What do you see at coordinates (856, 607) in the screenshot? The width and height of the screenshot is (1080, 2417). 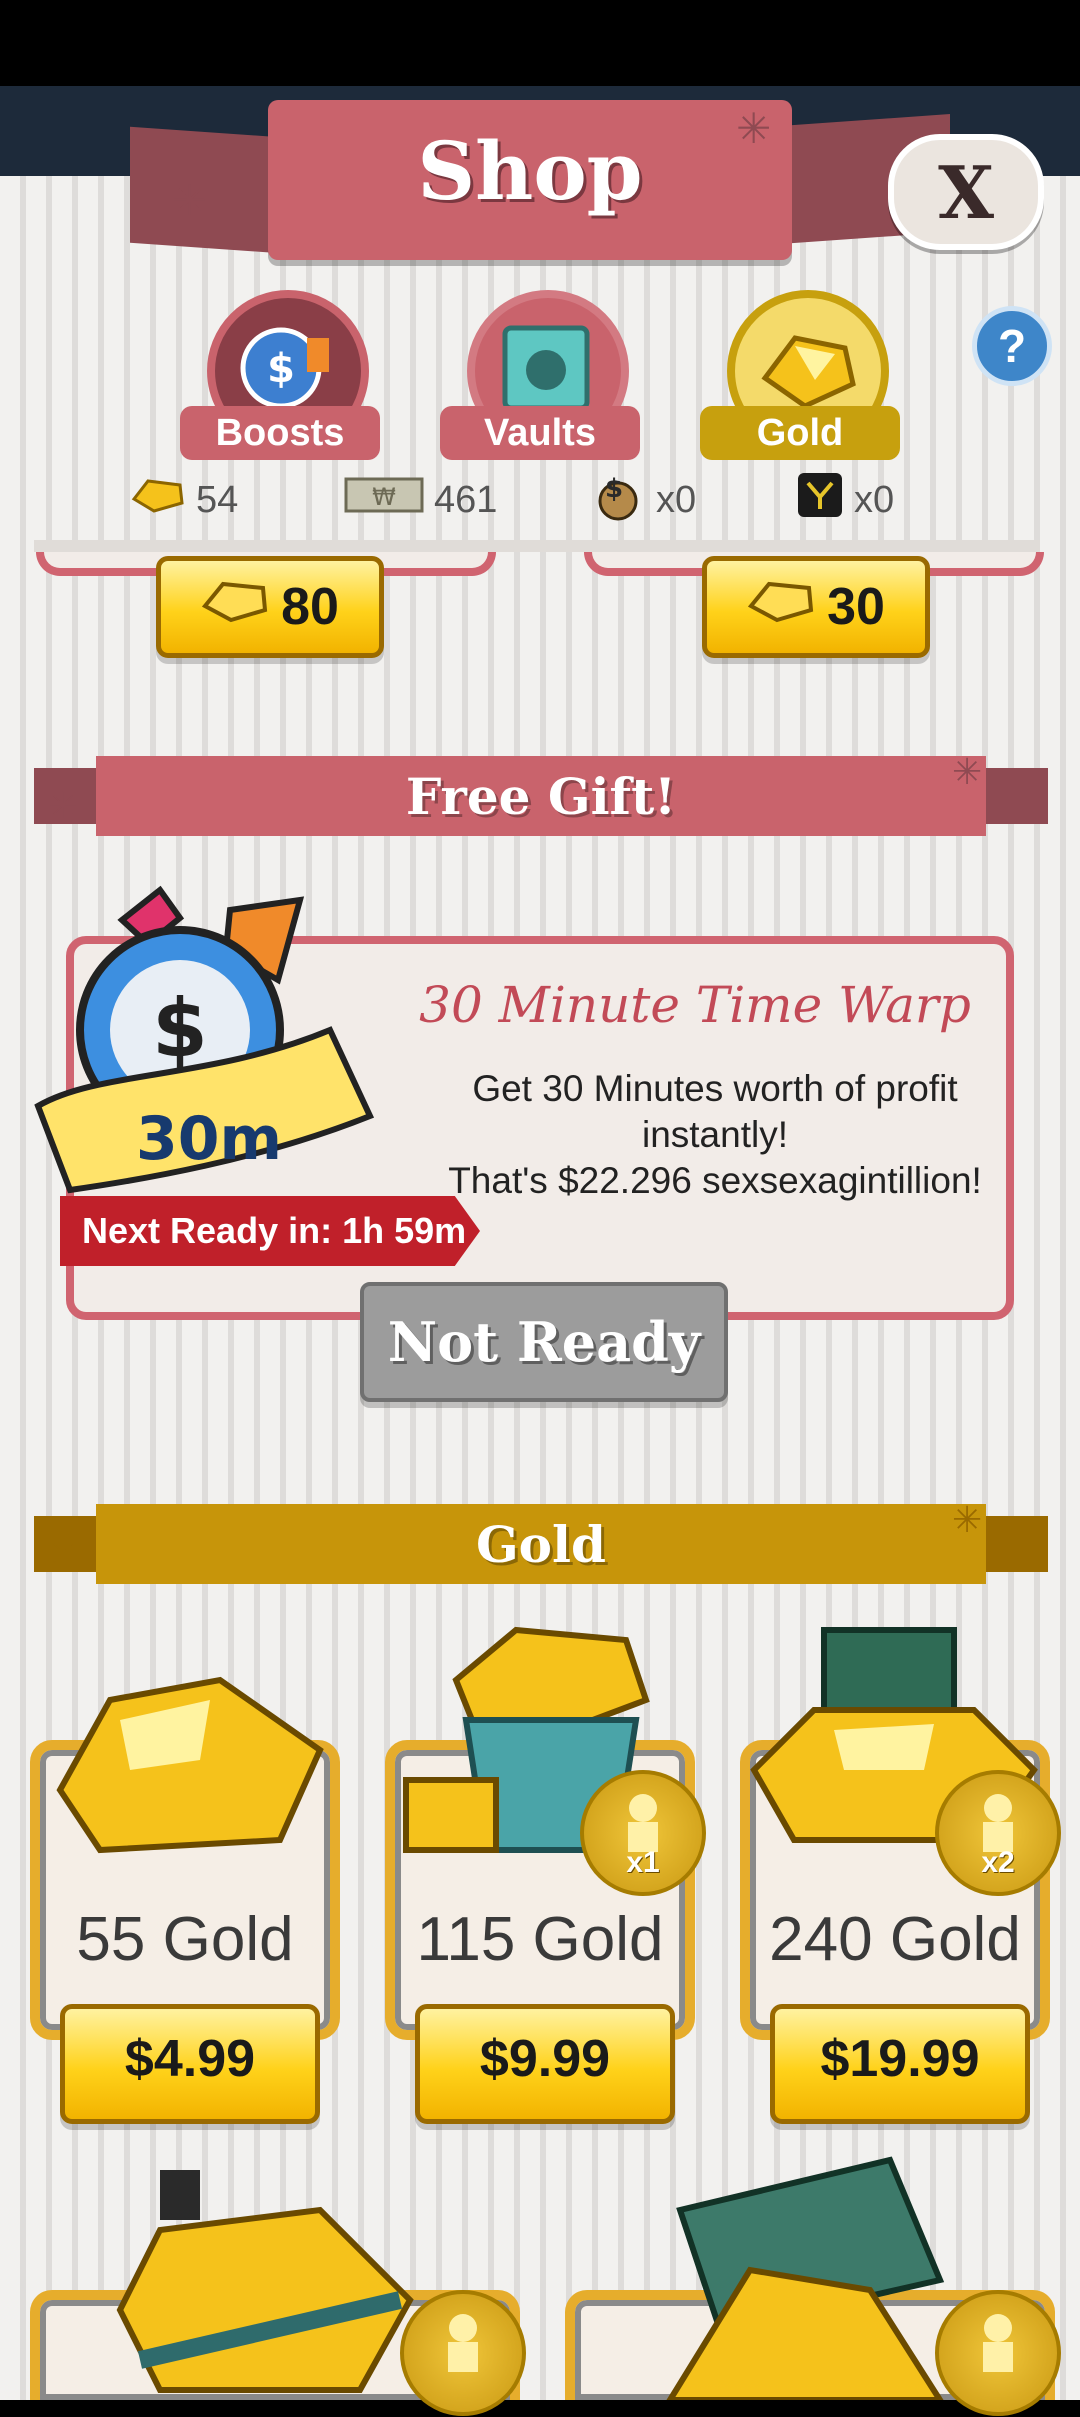 I see `price-value: 30` at bounding box center [856, 607].